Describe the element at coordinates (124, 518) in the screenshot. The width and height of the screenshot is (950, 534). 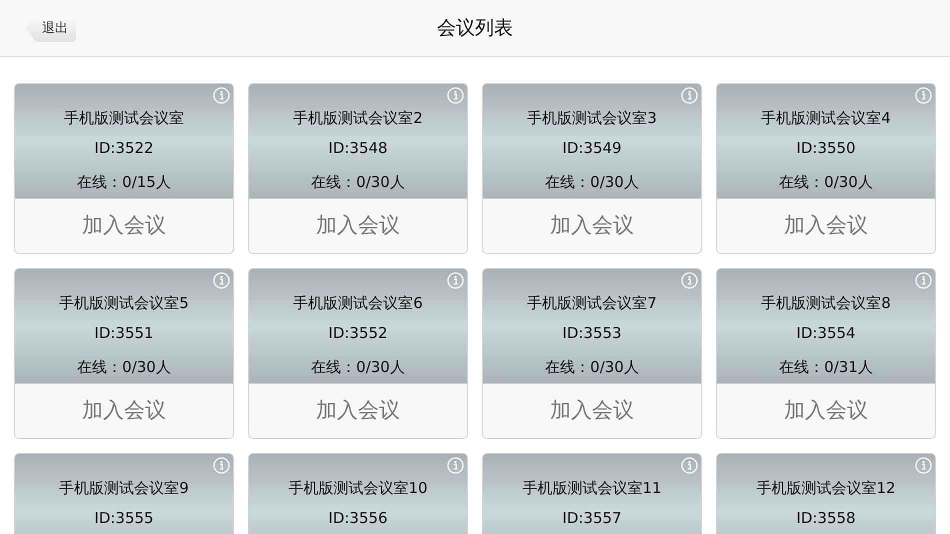
I see `room-id: ID:3555` at that location.